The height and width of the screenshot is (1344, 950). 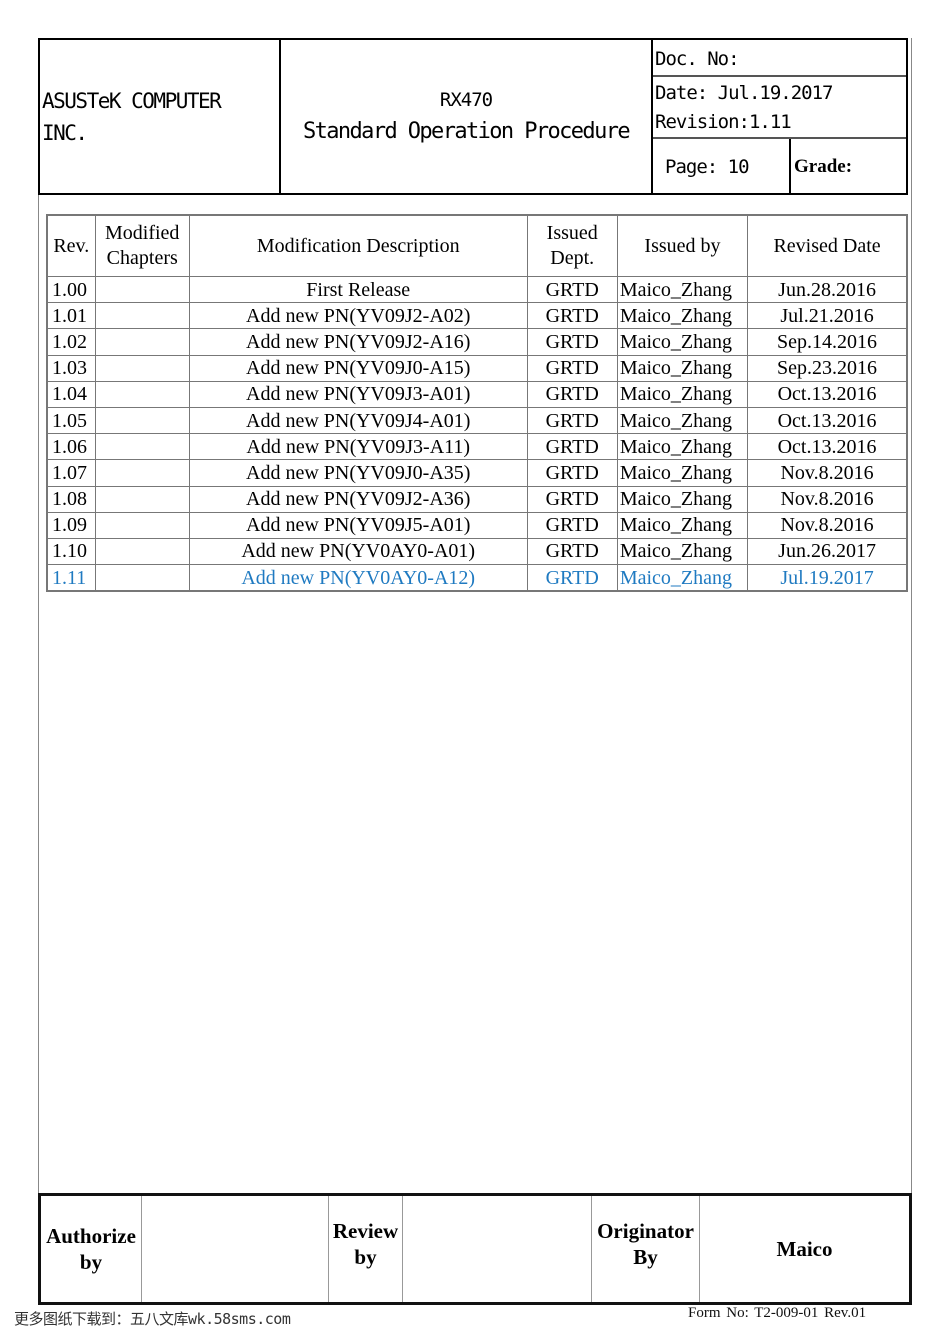 I want to click on cell-description: Add new PN(YV09J3-A01), so click(x=358, y=394).